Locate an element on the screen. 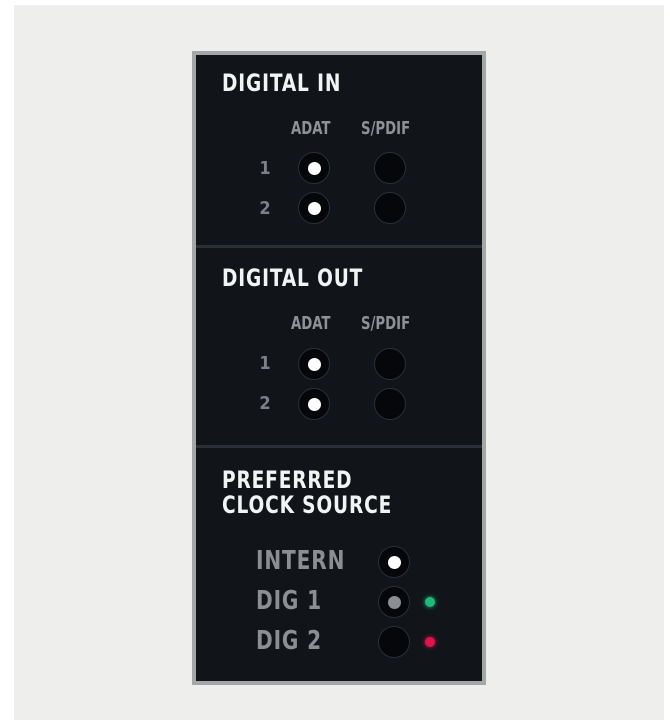 The image size is (670, 726). clock-dig1-led is located at coordinates (394, 602).